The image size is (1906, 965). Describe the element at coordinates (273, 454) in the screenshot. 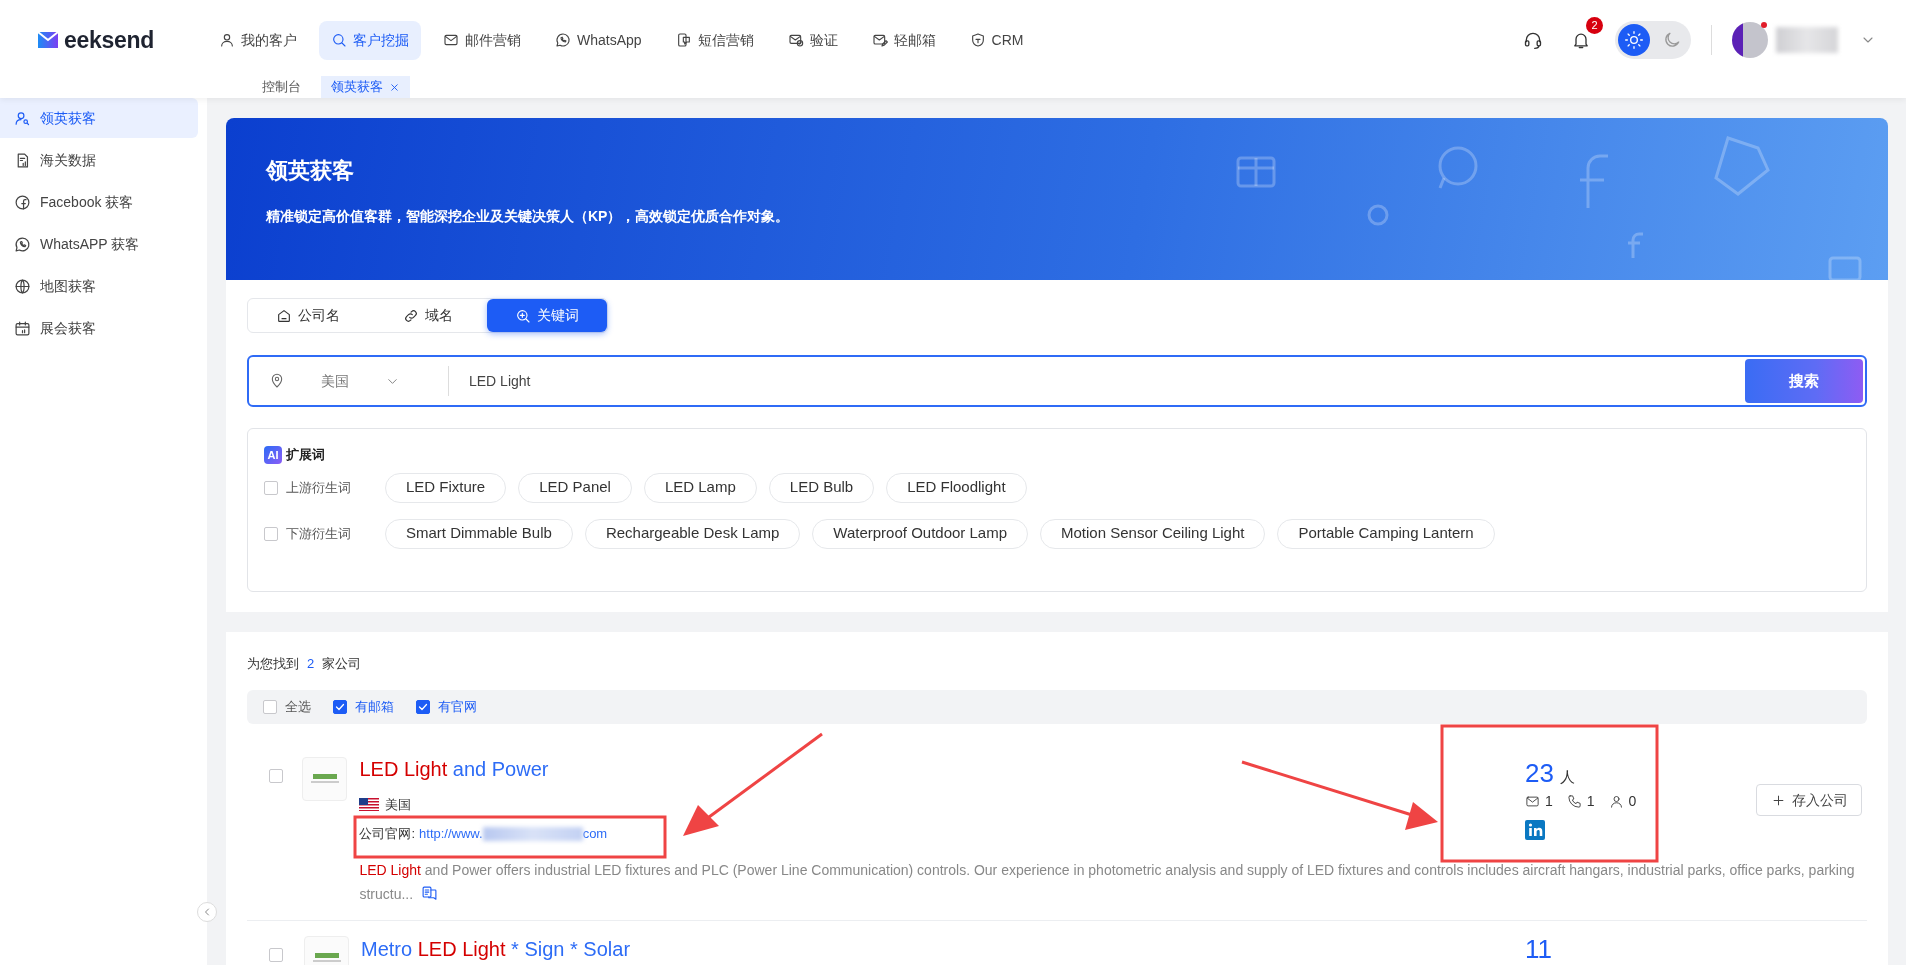

I see `ai-badge: AI` at that location.